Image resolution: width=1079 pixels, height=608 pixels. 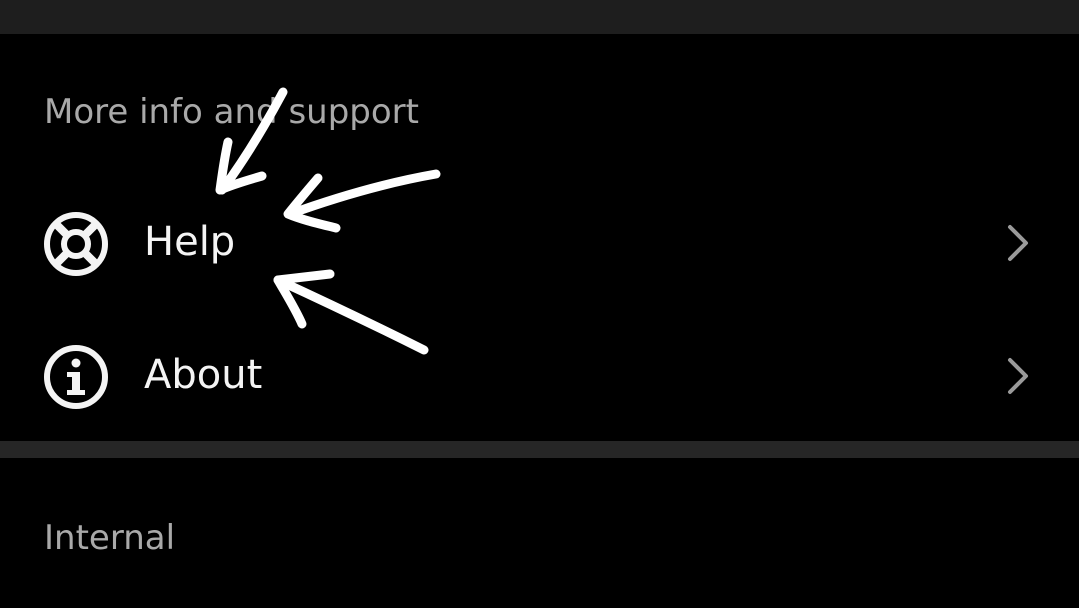 I want to click on top-divider, so click(x=539, y=17).